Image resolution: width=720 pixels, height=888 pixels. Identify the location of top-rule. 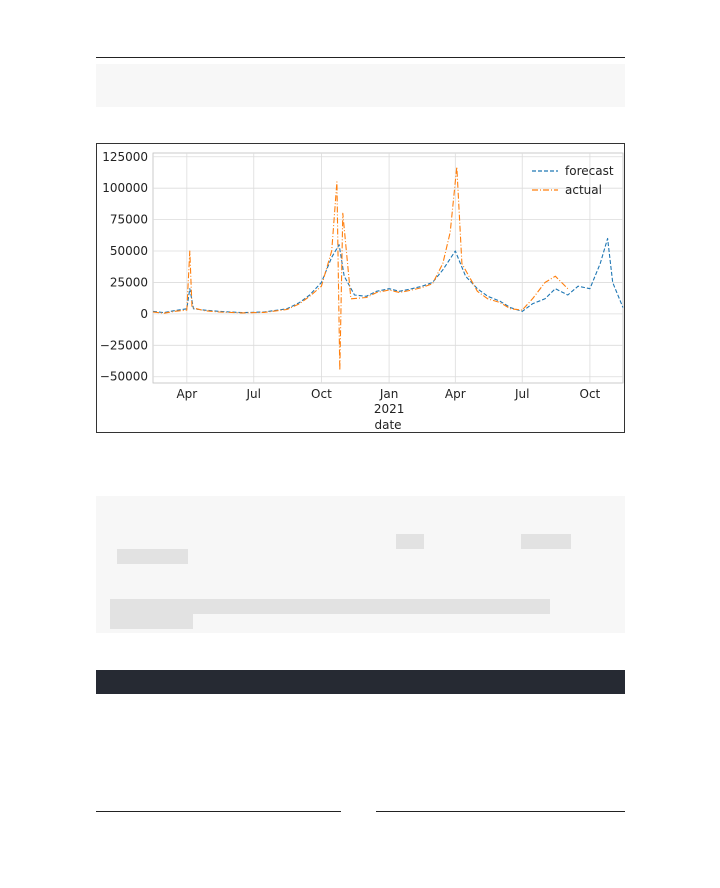
(360, 57).